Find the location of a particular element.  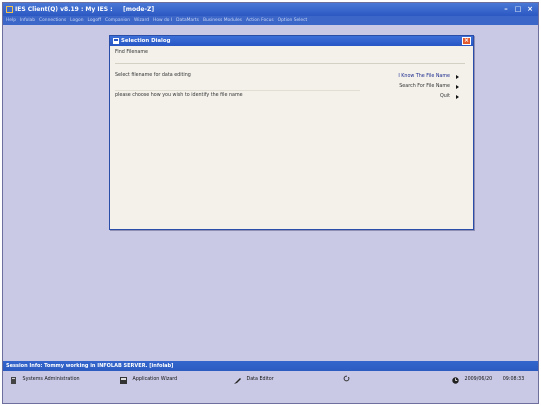

dialog-title: Selection Dialog is located at coordinates (146, 41).